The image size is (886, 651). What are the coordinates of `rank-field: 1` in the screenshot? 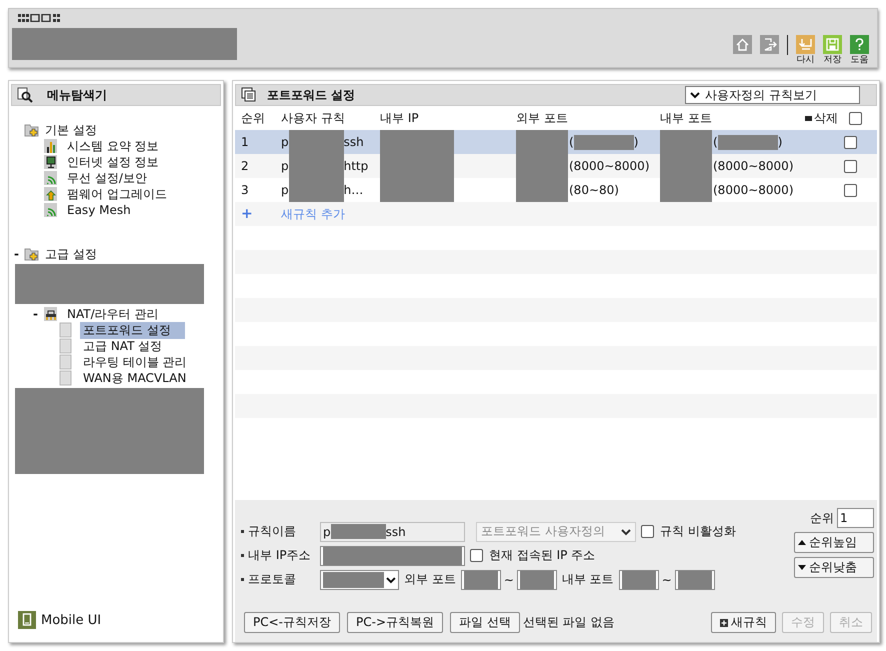 It's located at (855, 518).